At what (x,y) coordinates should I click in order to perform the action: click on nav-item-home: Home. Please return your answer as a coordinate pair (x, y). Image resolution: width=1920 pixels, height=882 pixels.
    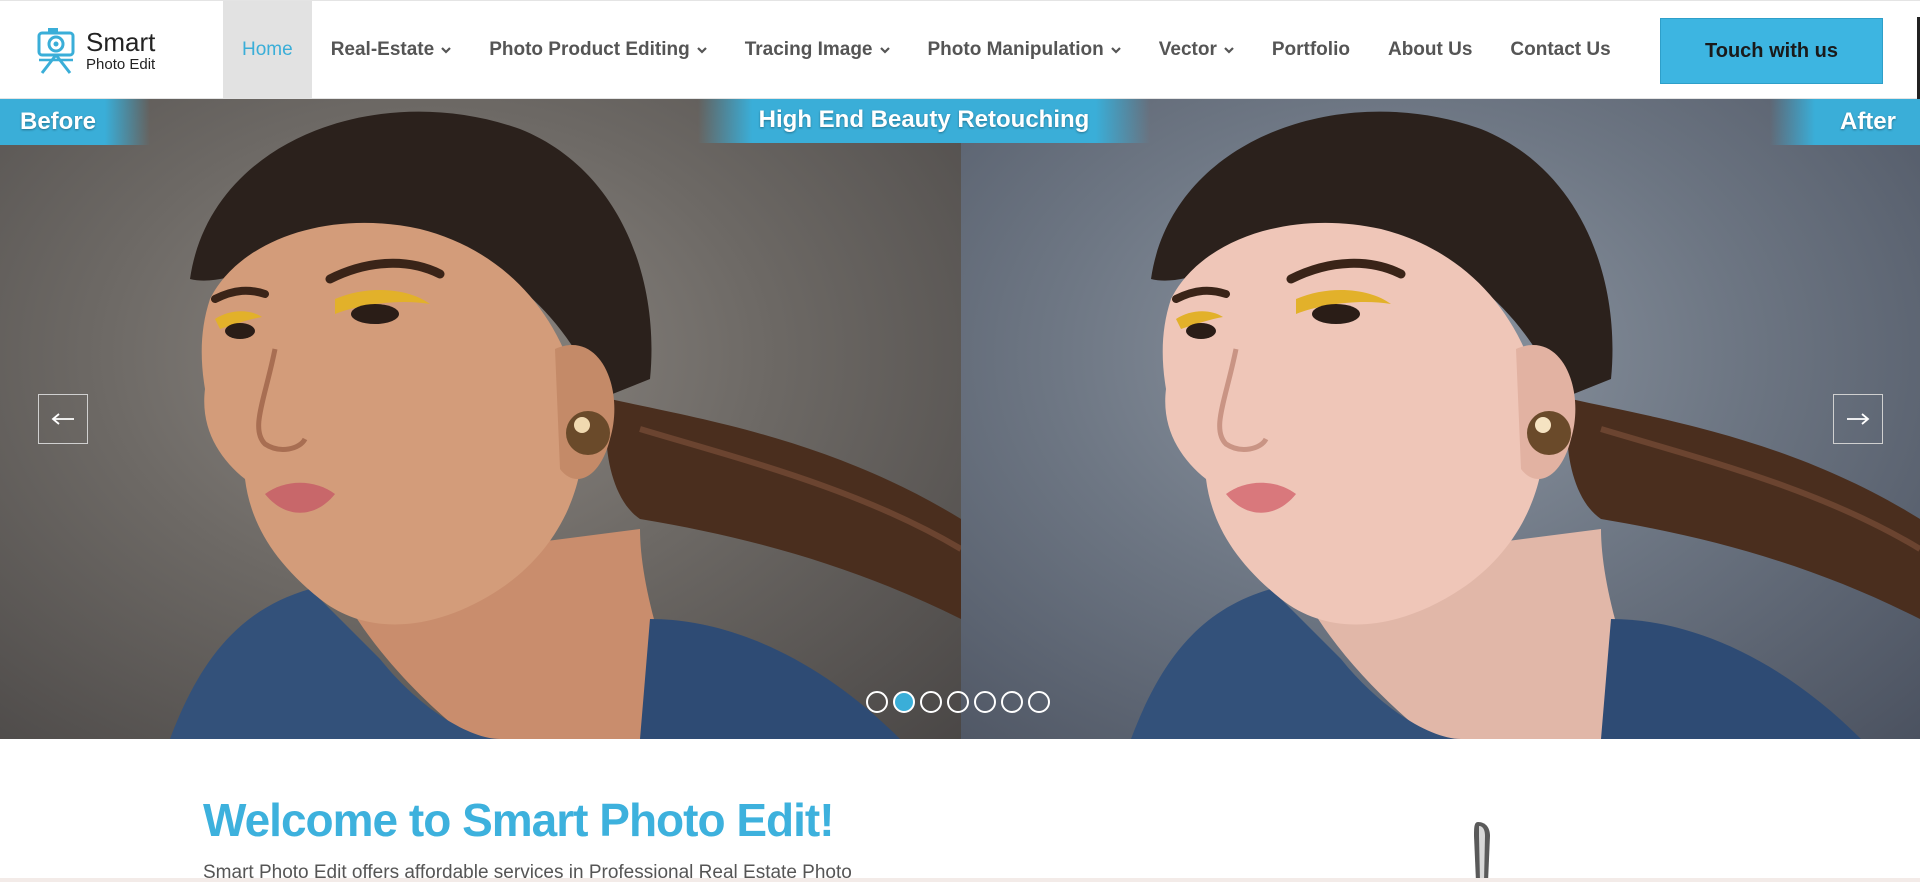
    Looking at the image, I should click on (267, 50).